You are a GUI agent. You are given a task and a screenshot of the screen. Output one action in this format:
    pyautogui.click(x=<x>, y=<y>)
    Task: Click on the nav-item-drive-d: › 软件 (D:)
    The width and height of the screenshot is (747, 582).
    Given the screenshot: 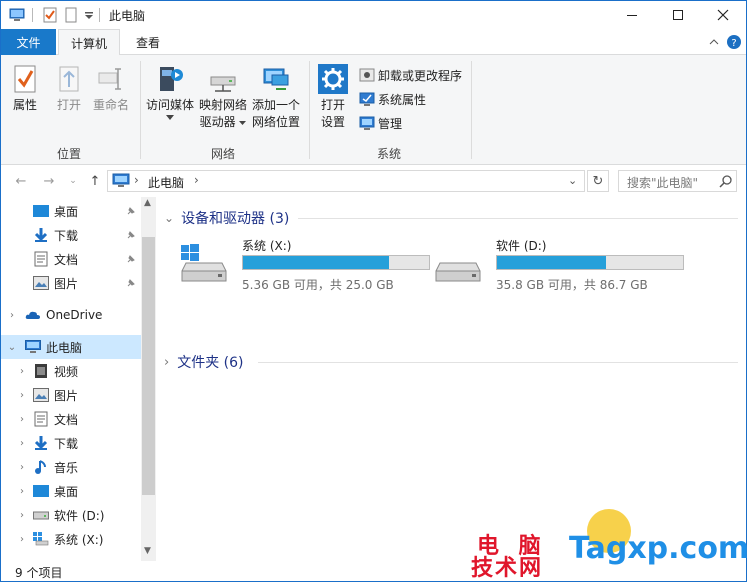 What is the action you would take?
    pyautogui.click(x=71, y=515)
    